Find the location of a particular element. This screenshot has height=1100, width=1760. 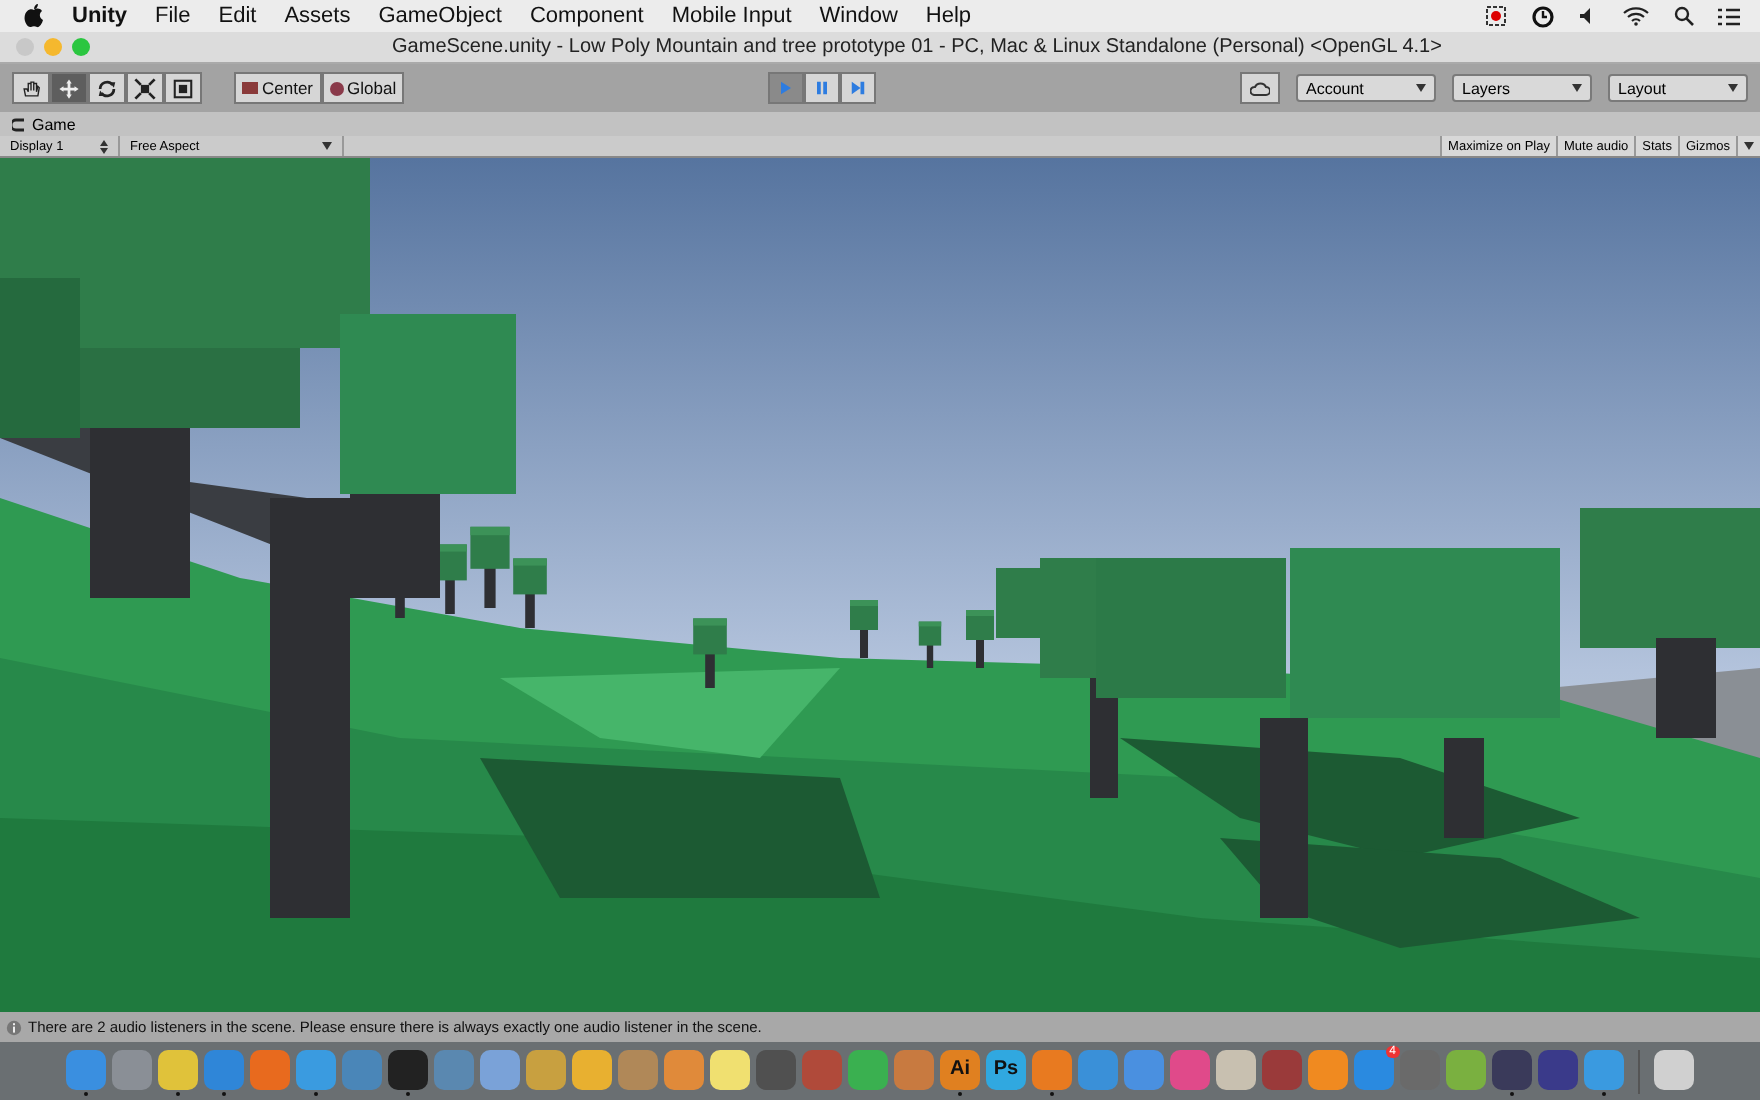

pause-icon is located at coordinates (822, 88).